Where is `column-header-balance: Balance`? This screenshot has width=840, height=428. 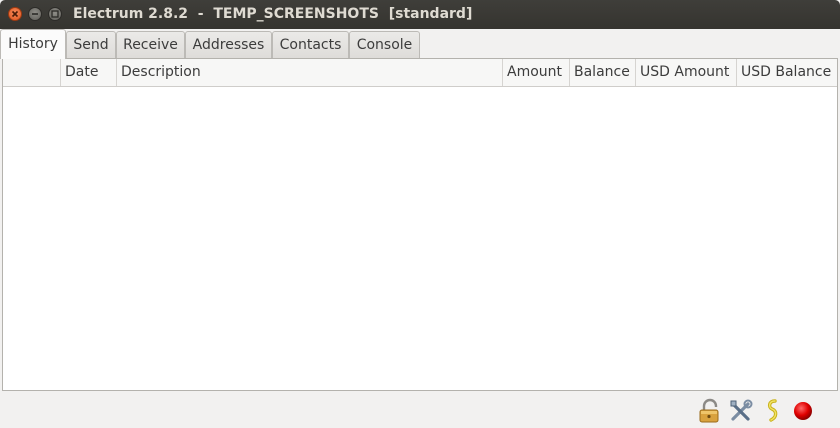 column-header-balance: Balance is located at coordinates (603, 72).